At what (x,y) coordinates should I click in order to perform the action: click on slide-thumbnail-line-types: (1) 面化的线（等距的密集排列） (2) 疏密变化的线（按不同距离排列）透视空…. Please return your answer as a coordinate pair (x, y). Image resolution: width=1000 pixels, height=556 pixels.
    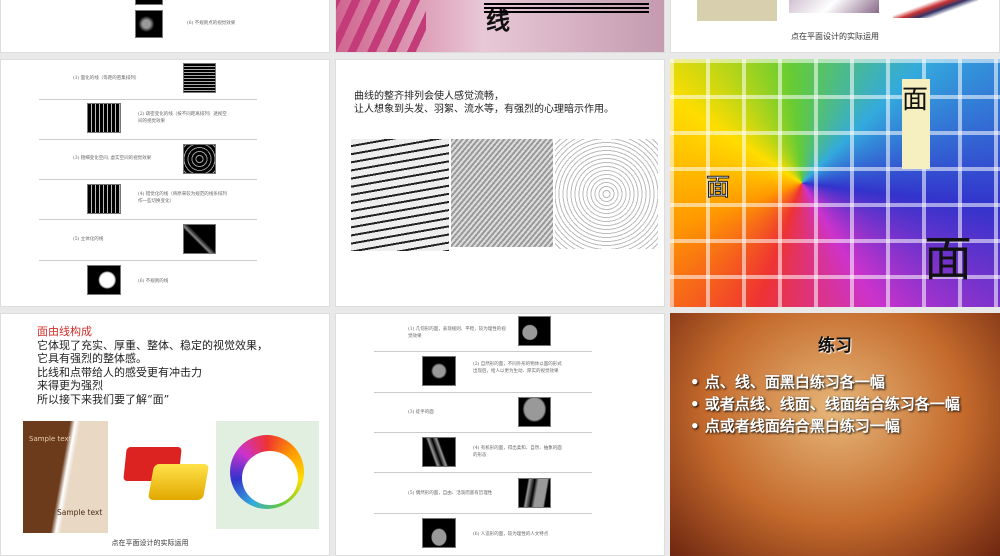
    Looking at the image, I should click on (165, 183).